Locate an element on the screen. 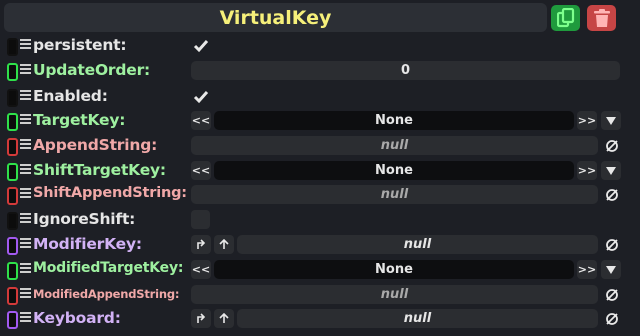  modified-append-string-input: null is located at coordinates (394, 294).